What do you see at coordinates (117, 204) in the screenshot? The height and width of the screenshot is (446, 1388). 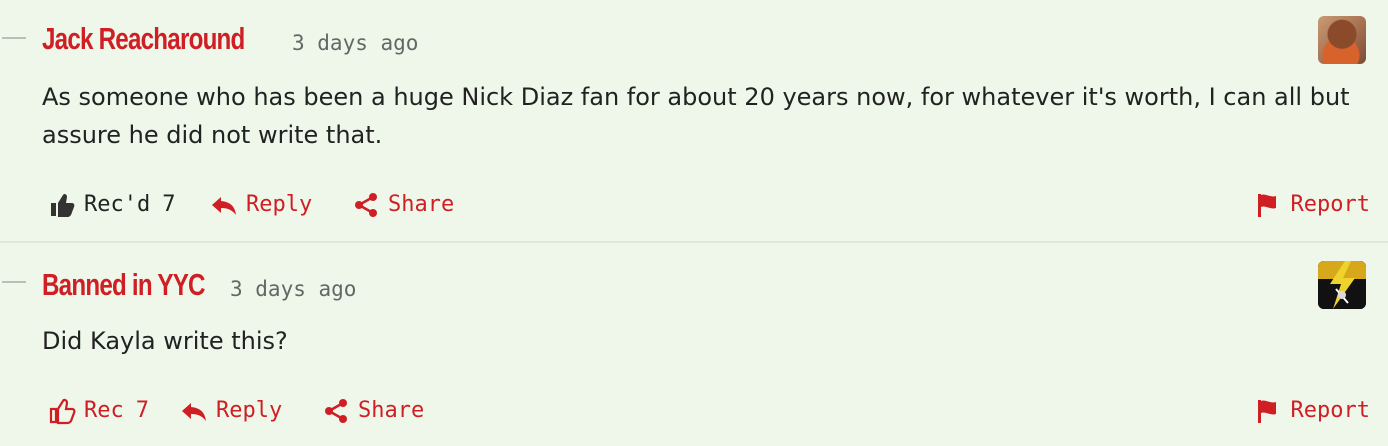 I see `rec-label: Rec'd` at bounding box center [117, 204].